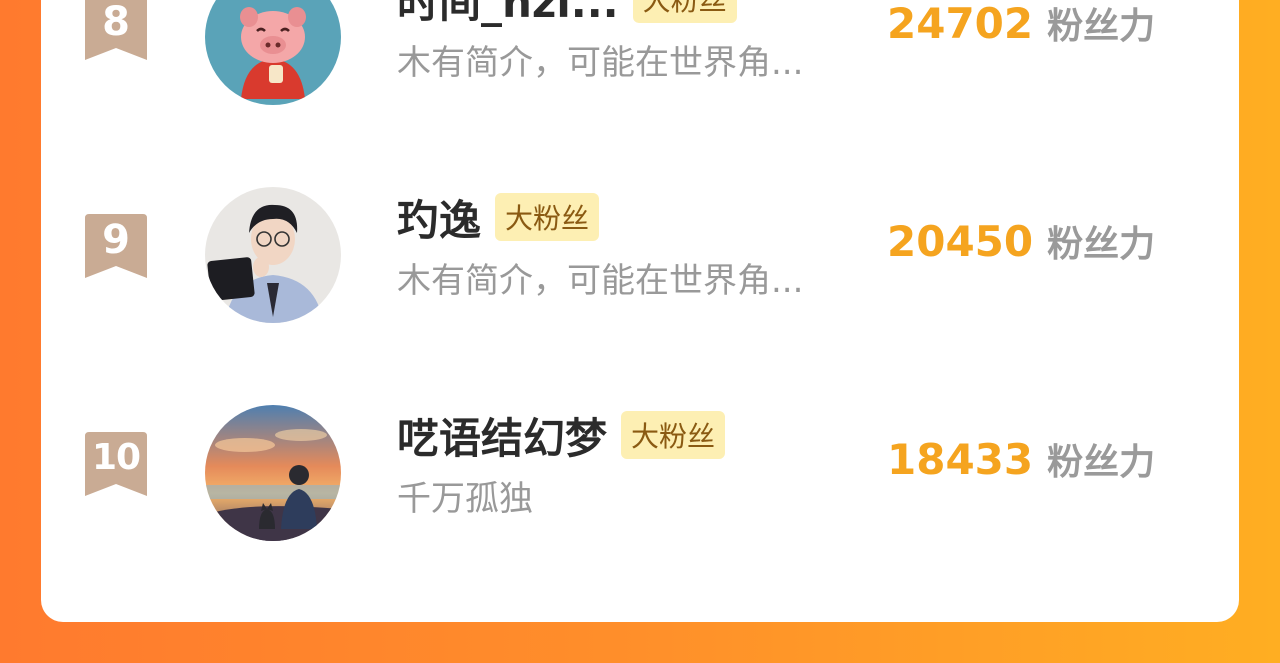  What do you see at coordinates (465, 499) in the screenshot?
I see `user-bio: 千万孤独` at bounding box center [465, 499].